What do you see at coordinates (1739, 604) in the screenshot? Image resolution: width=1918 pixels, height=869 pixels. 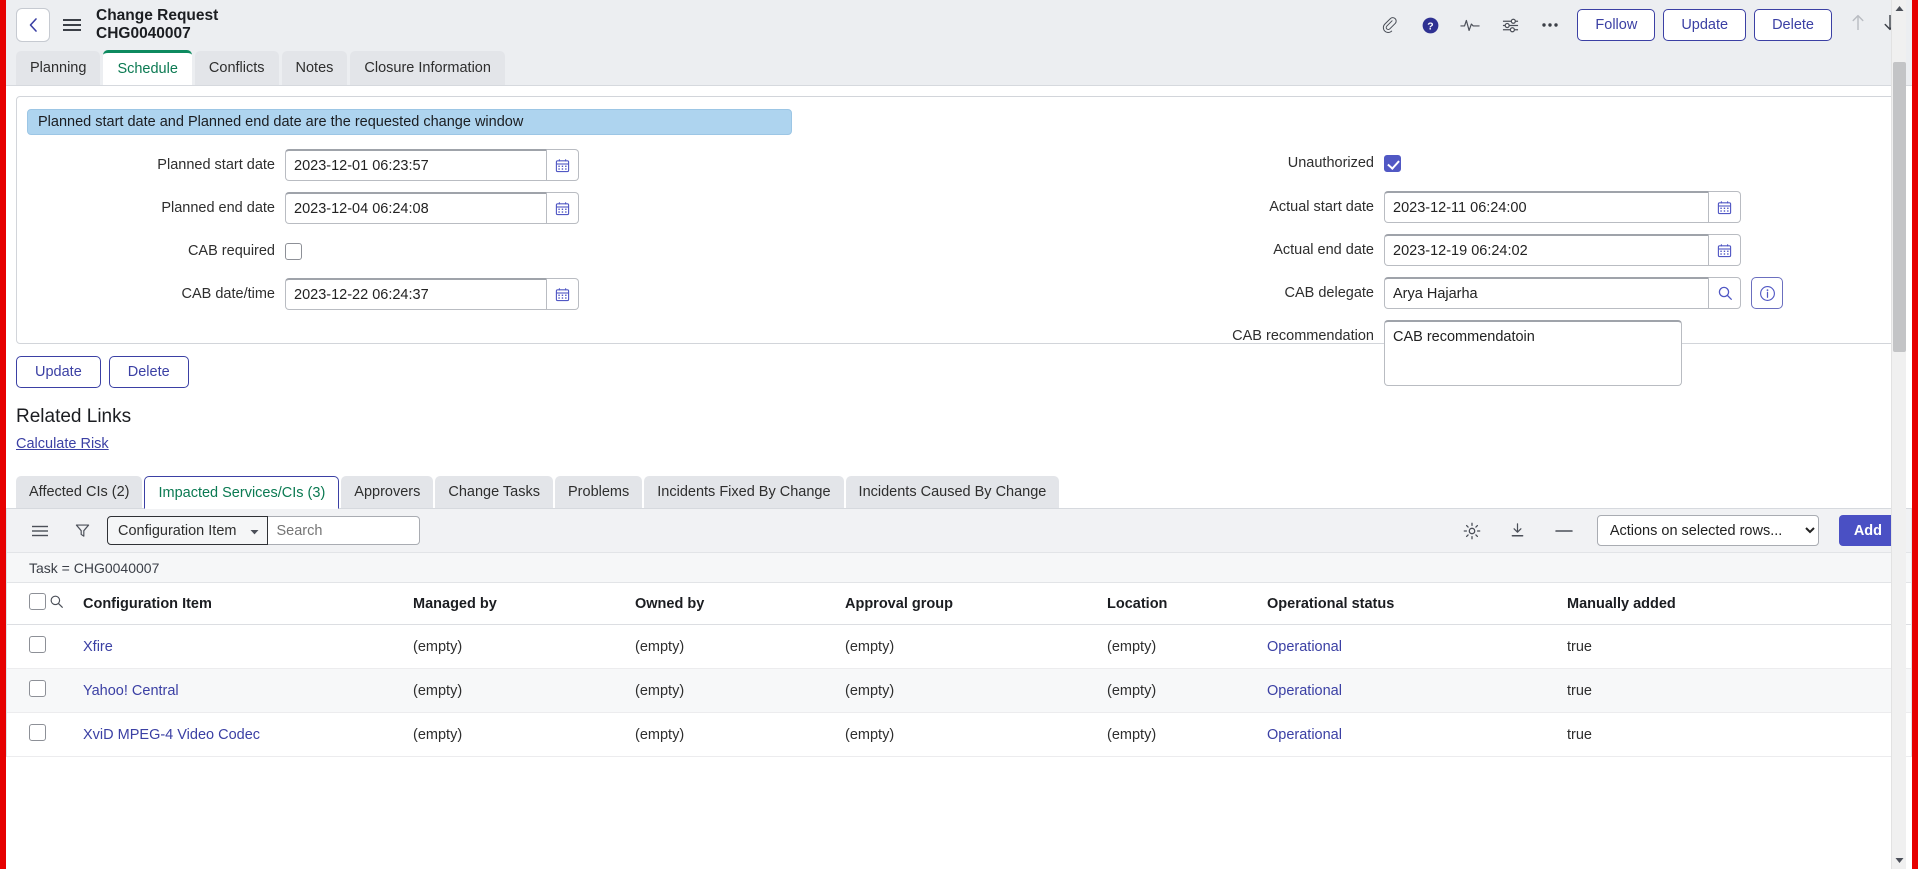 I see `column-header-manually-added: Manually added` at bounding box center [1739, 604].